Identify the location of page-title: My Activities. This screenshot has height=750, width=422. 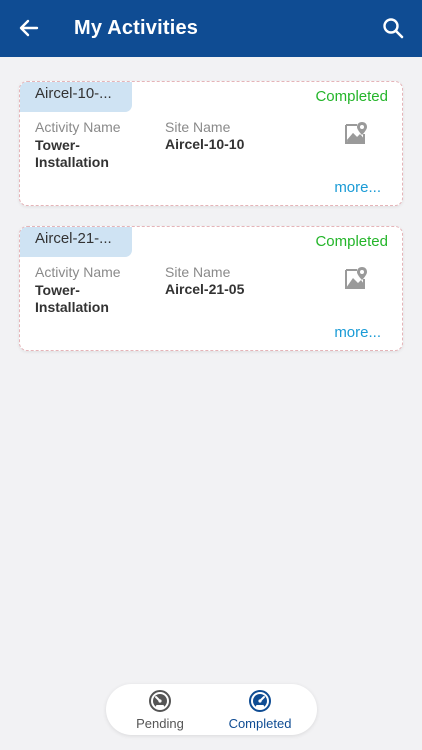
(136, 28).